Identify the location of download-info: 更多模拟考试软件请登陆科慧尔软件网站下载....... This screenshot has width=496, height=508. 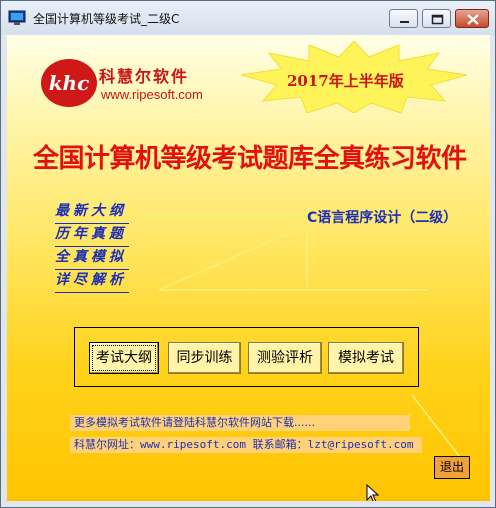
(240, 423).